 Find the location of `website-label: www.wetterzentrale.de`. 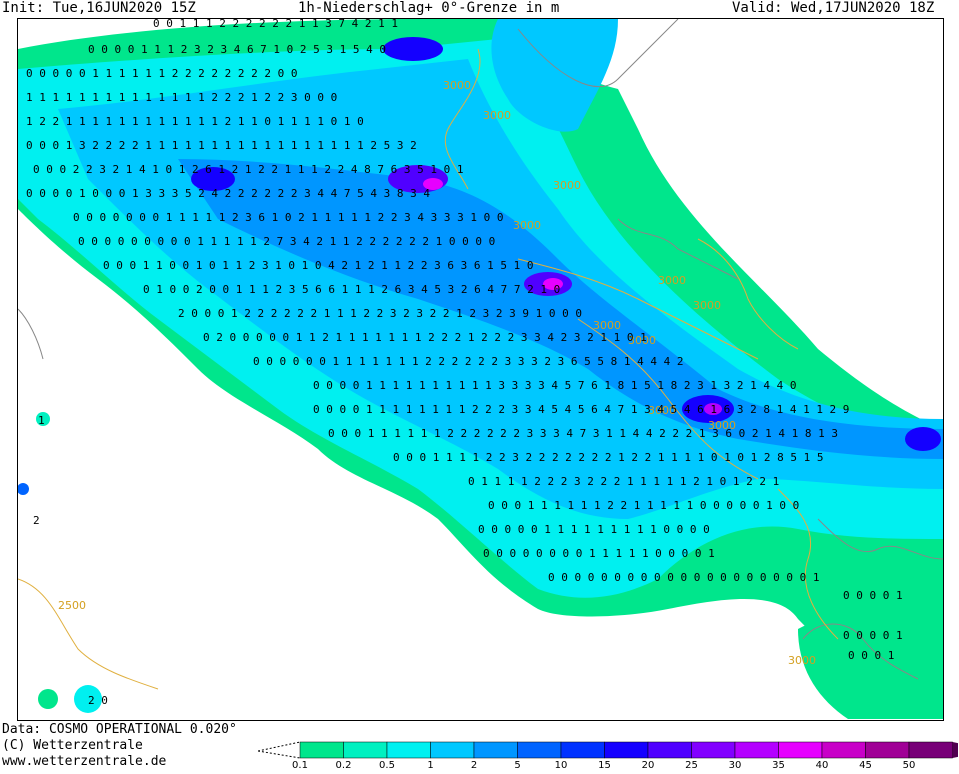

website-label: www.wetterzentrale.de is located at coordinates (84, 761).